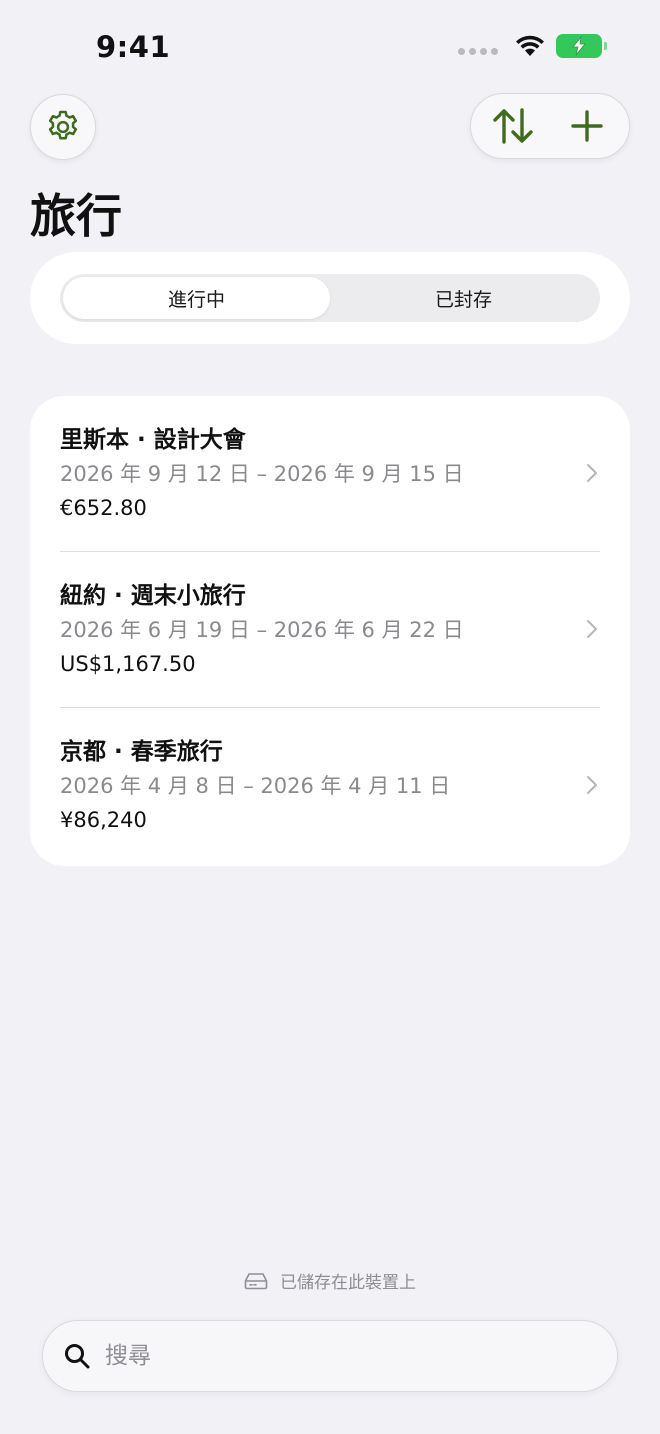 This screenshot has height=1434, width=660. I want to click on trip-total: €652.80, so click(103, 508).